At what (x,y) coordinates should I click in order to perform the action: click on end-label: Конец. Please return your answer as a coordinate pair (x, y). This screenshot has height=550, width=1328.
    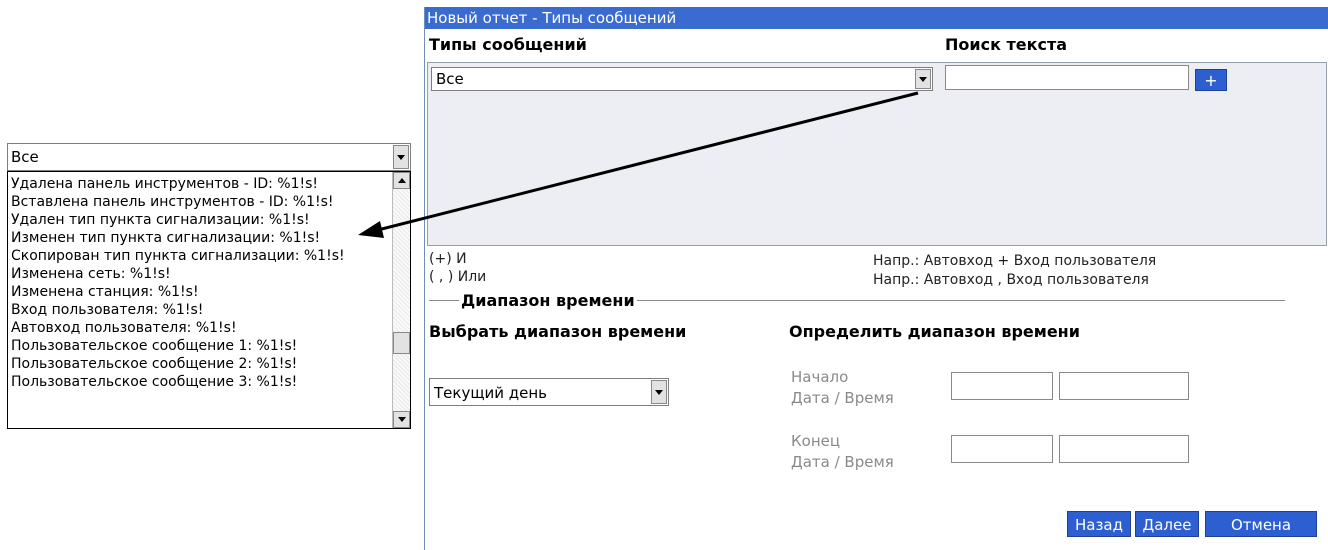
    Looking at the image, I should click on (816, 441).